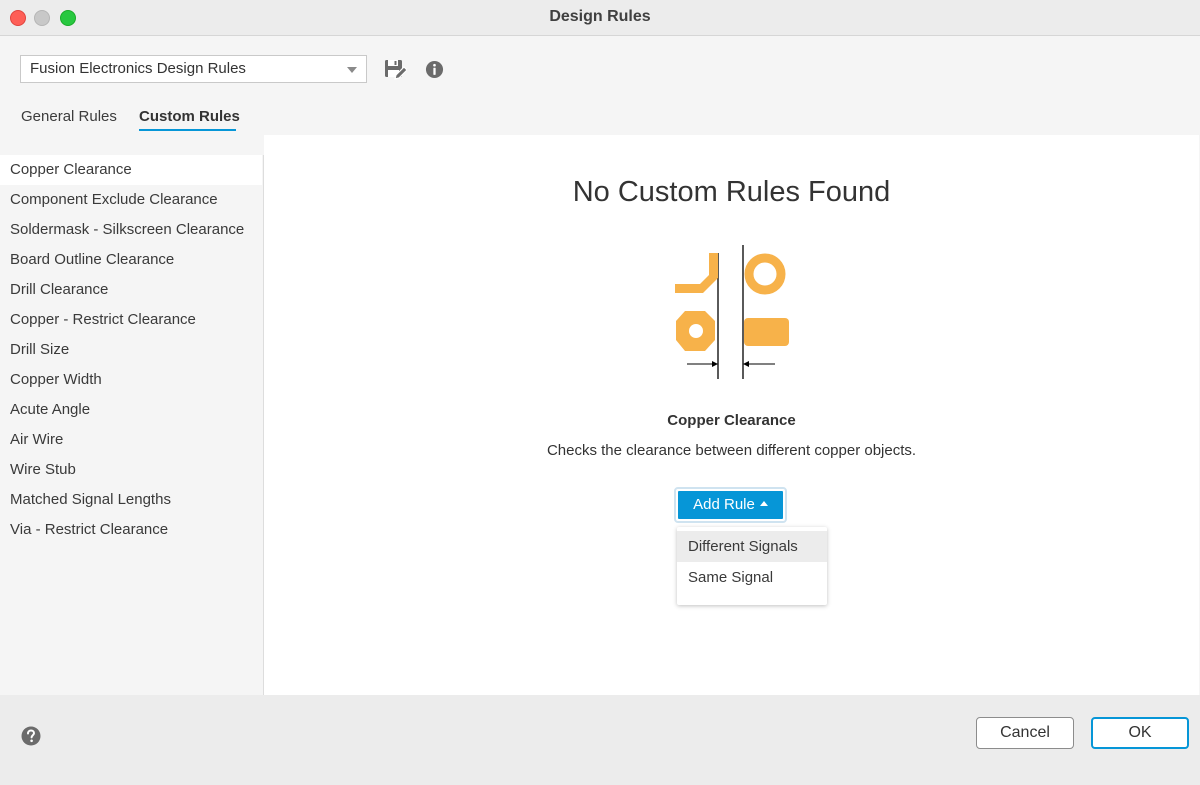 This screenshot has height=785, width=1200. I want to click on sidebar-item-wire-stub: Wire Stub, so click(131, 470).